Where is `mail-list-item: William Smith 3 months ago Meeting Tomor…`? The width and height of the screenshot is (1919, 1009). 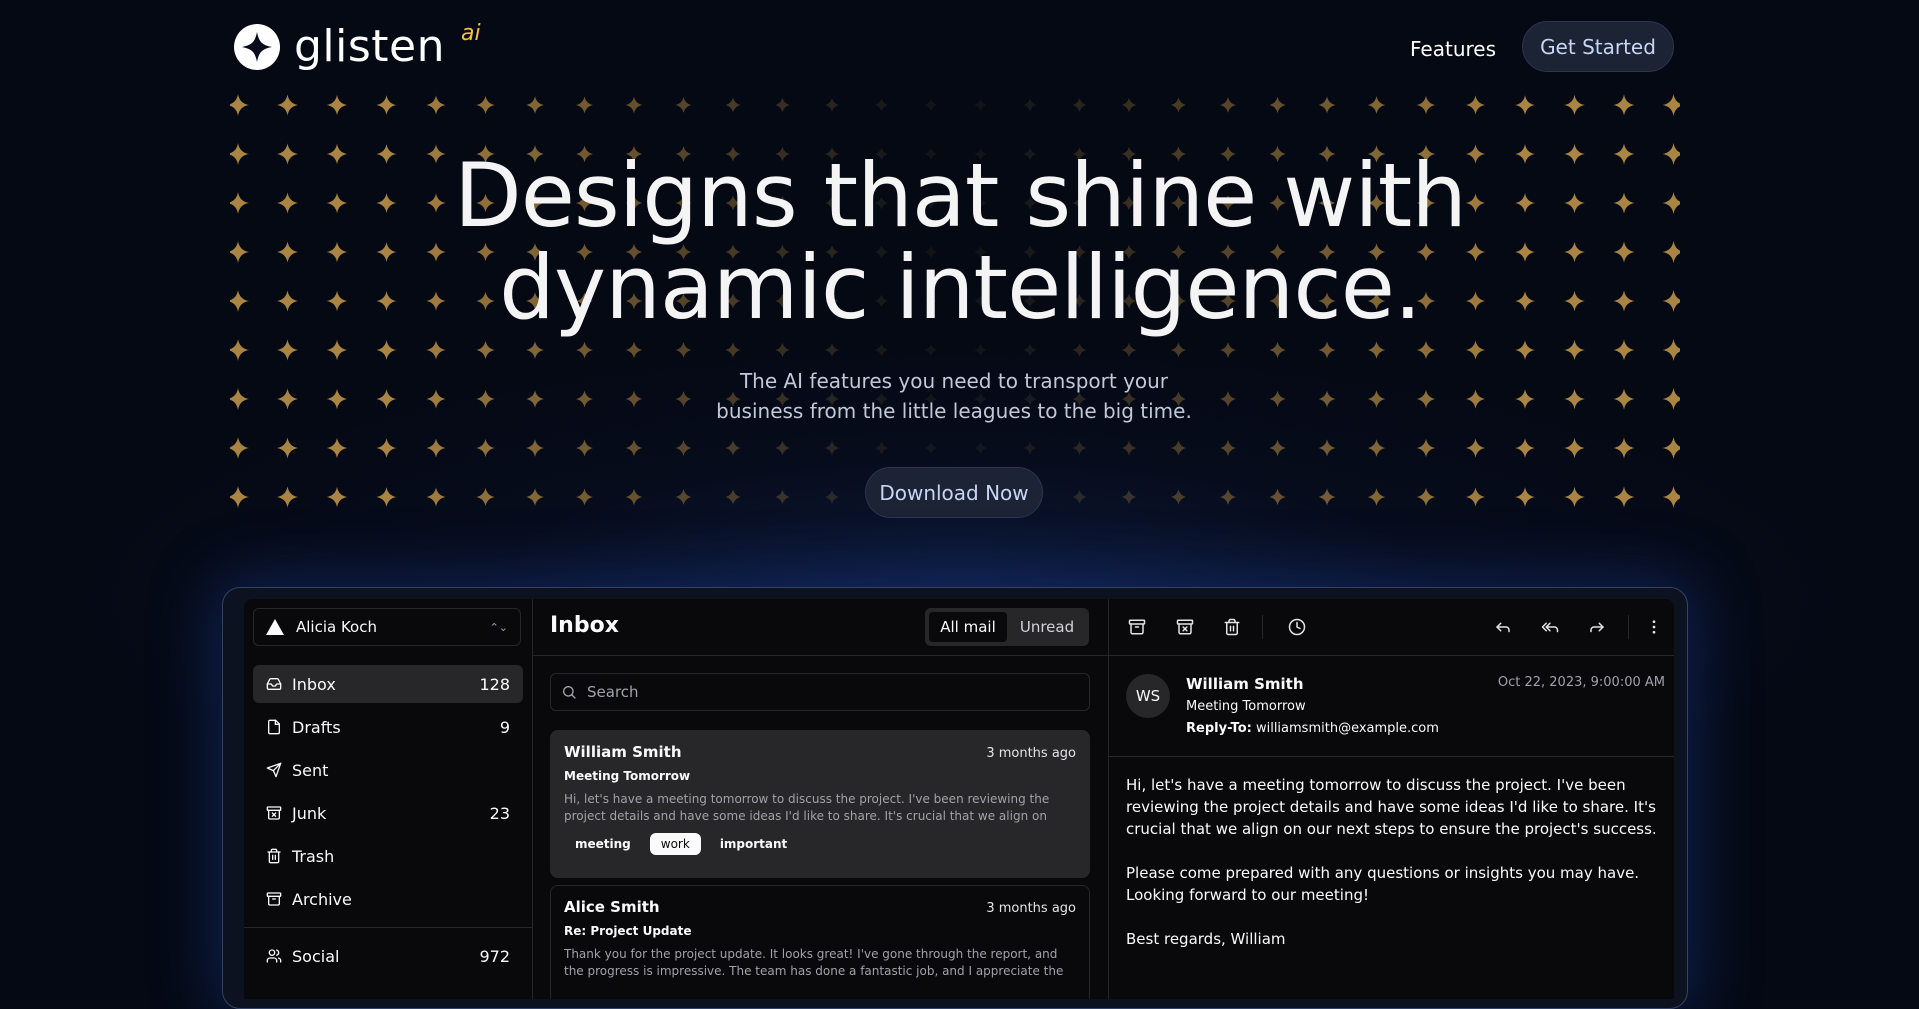 mail-list-item: William Smith 3 months ago Meeting Tomor… is located at coordinates (820, 804).